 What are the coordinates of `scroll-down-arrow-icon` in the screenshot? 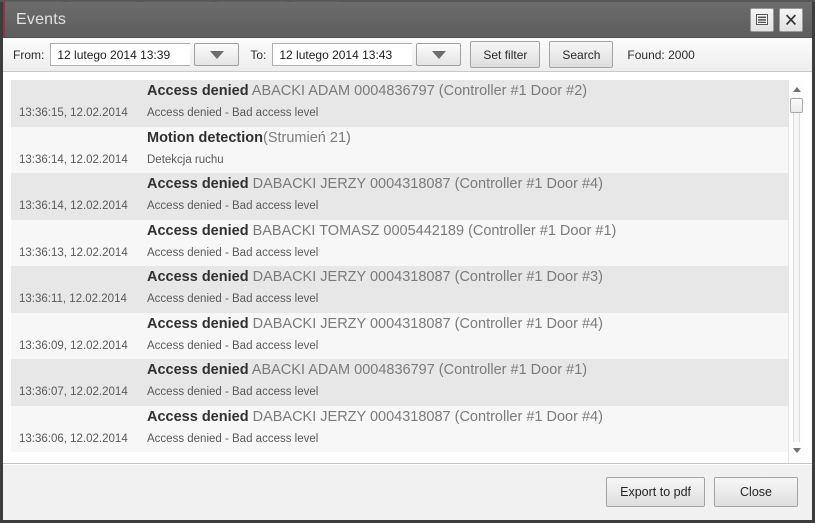 It's located at (796, 450).